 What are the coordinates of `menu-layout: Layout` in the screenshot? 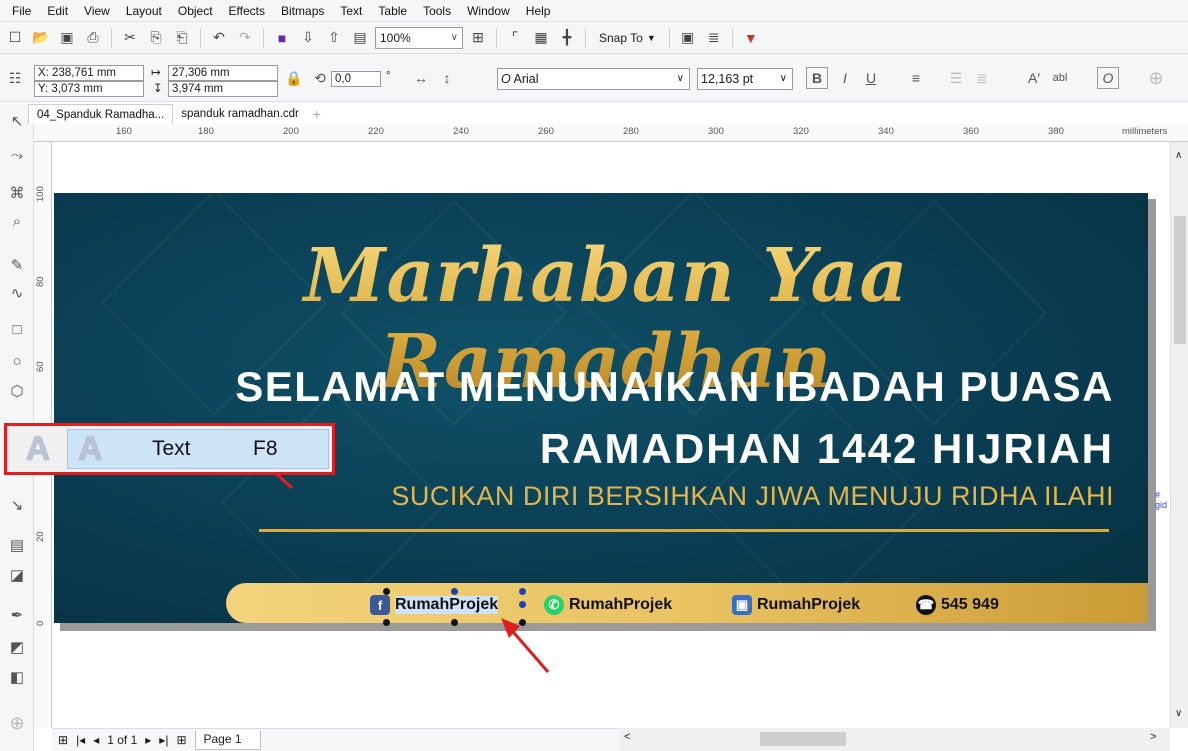 It's located at (144, 11).